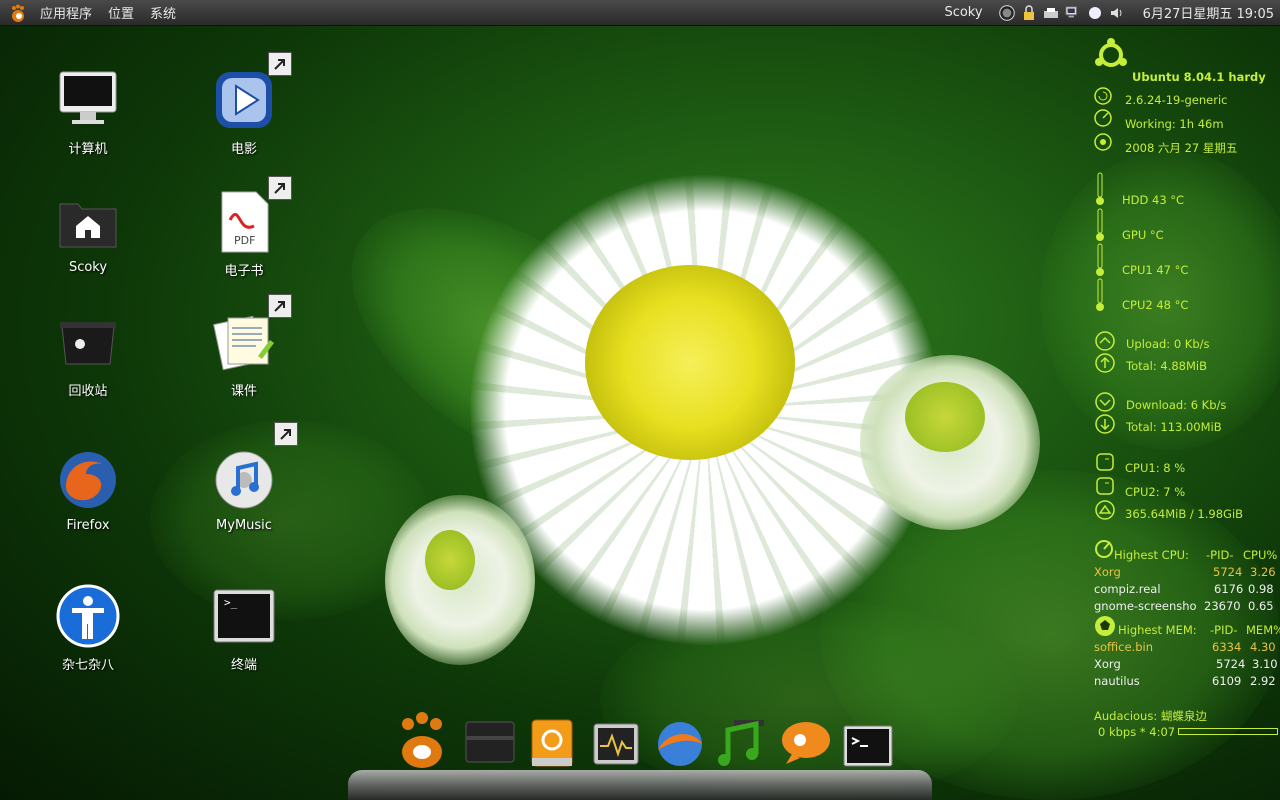  I want to click on music-player-icon, so click(742, 740).